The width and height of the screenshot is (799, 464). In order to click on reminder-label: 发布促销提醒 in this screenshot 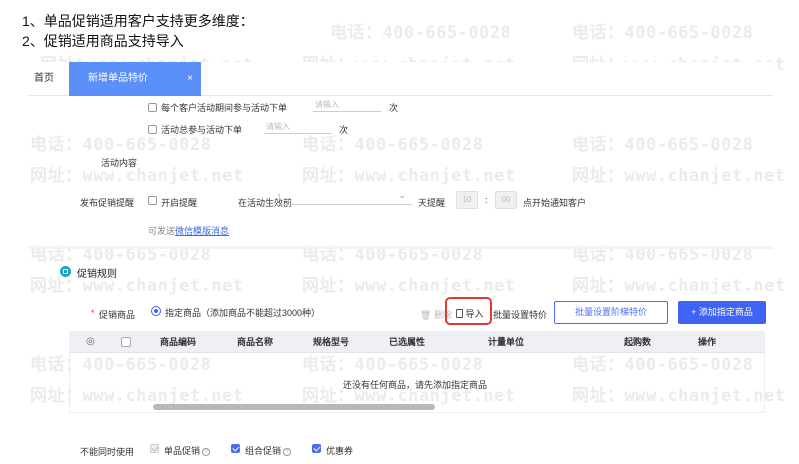, I will do `click(107, 203)`.